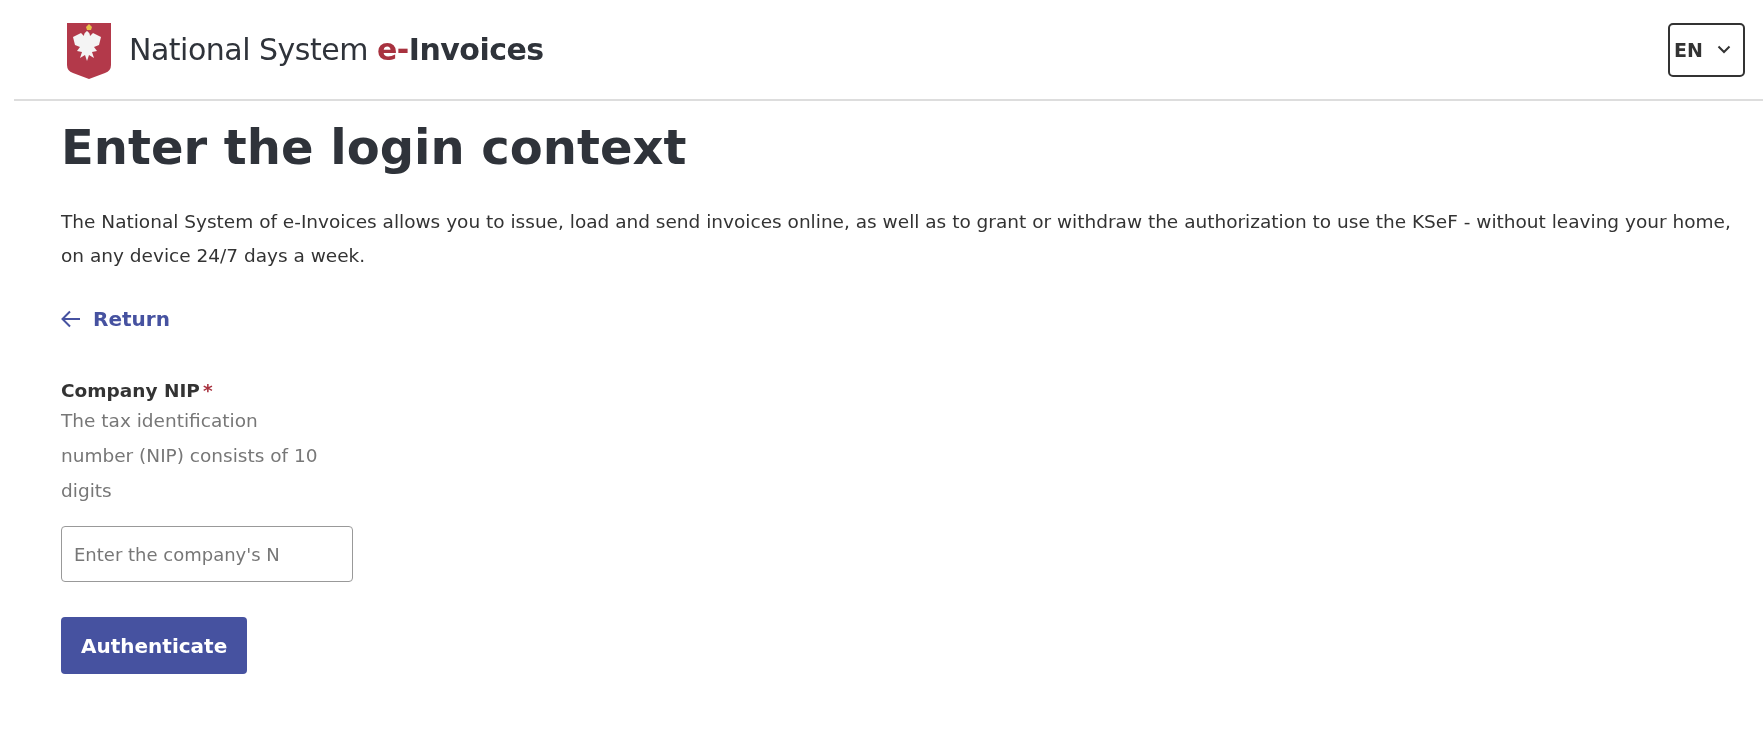  Describe the element at coordinates (207, 390) in the screenshot. I see `required-mark: *` at that location.